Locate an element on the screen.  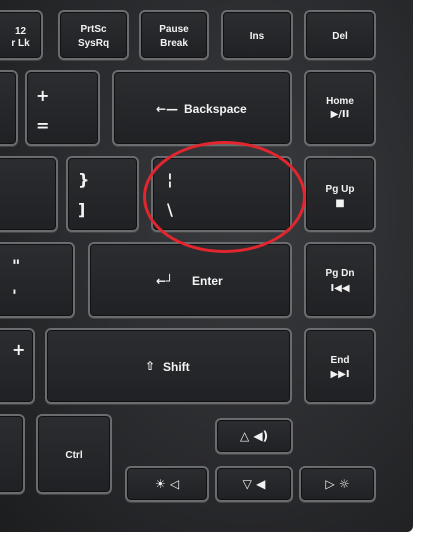
backspace-arrow-icon: ←— is located at coordinates (167, 109).